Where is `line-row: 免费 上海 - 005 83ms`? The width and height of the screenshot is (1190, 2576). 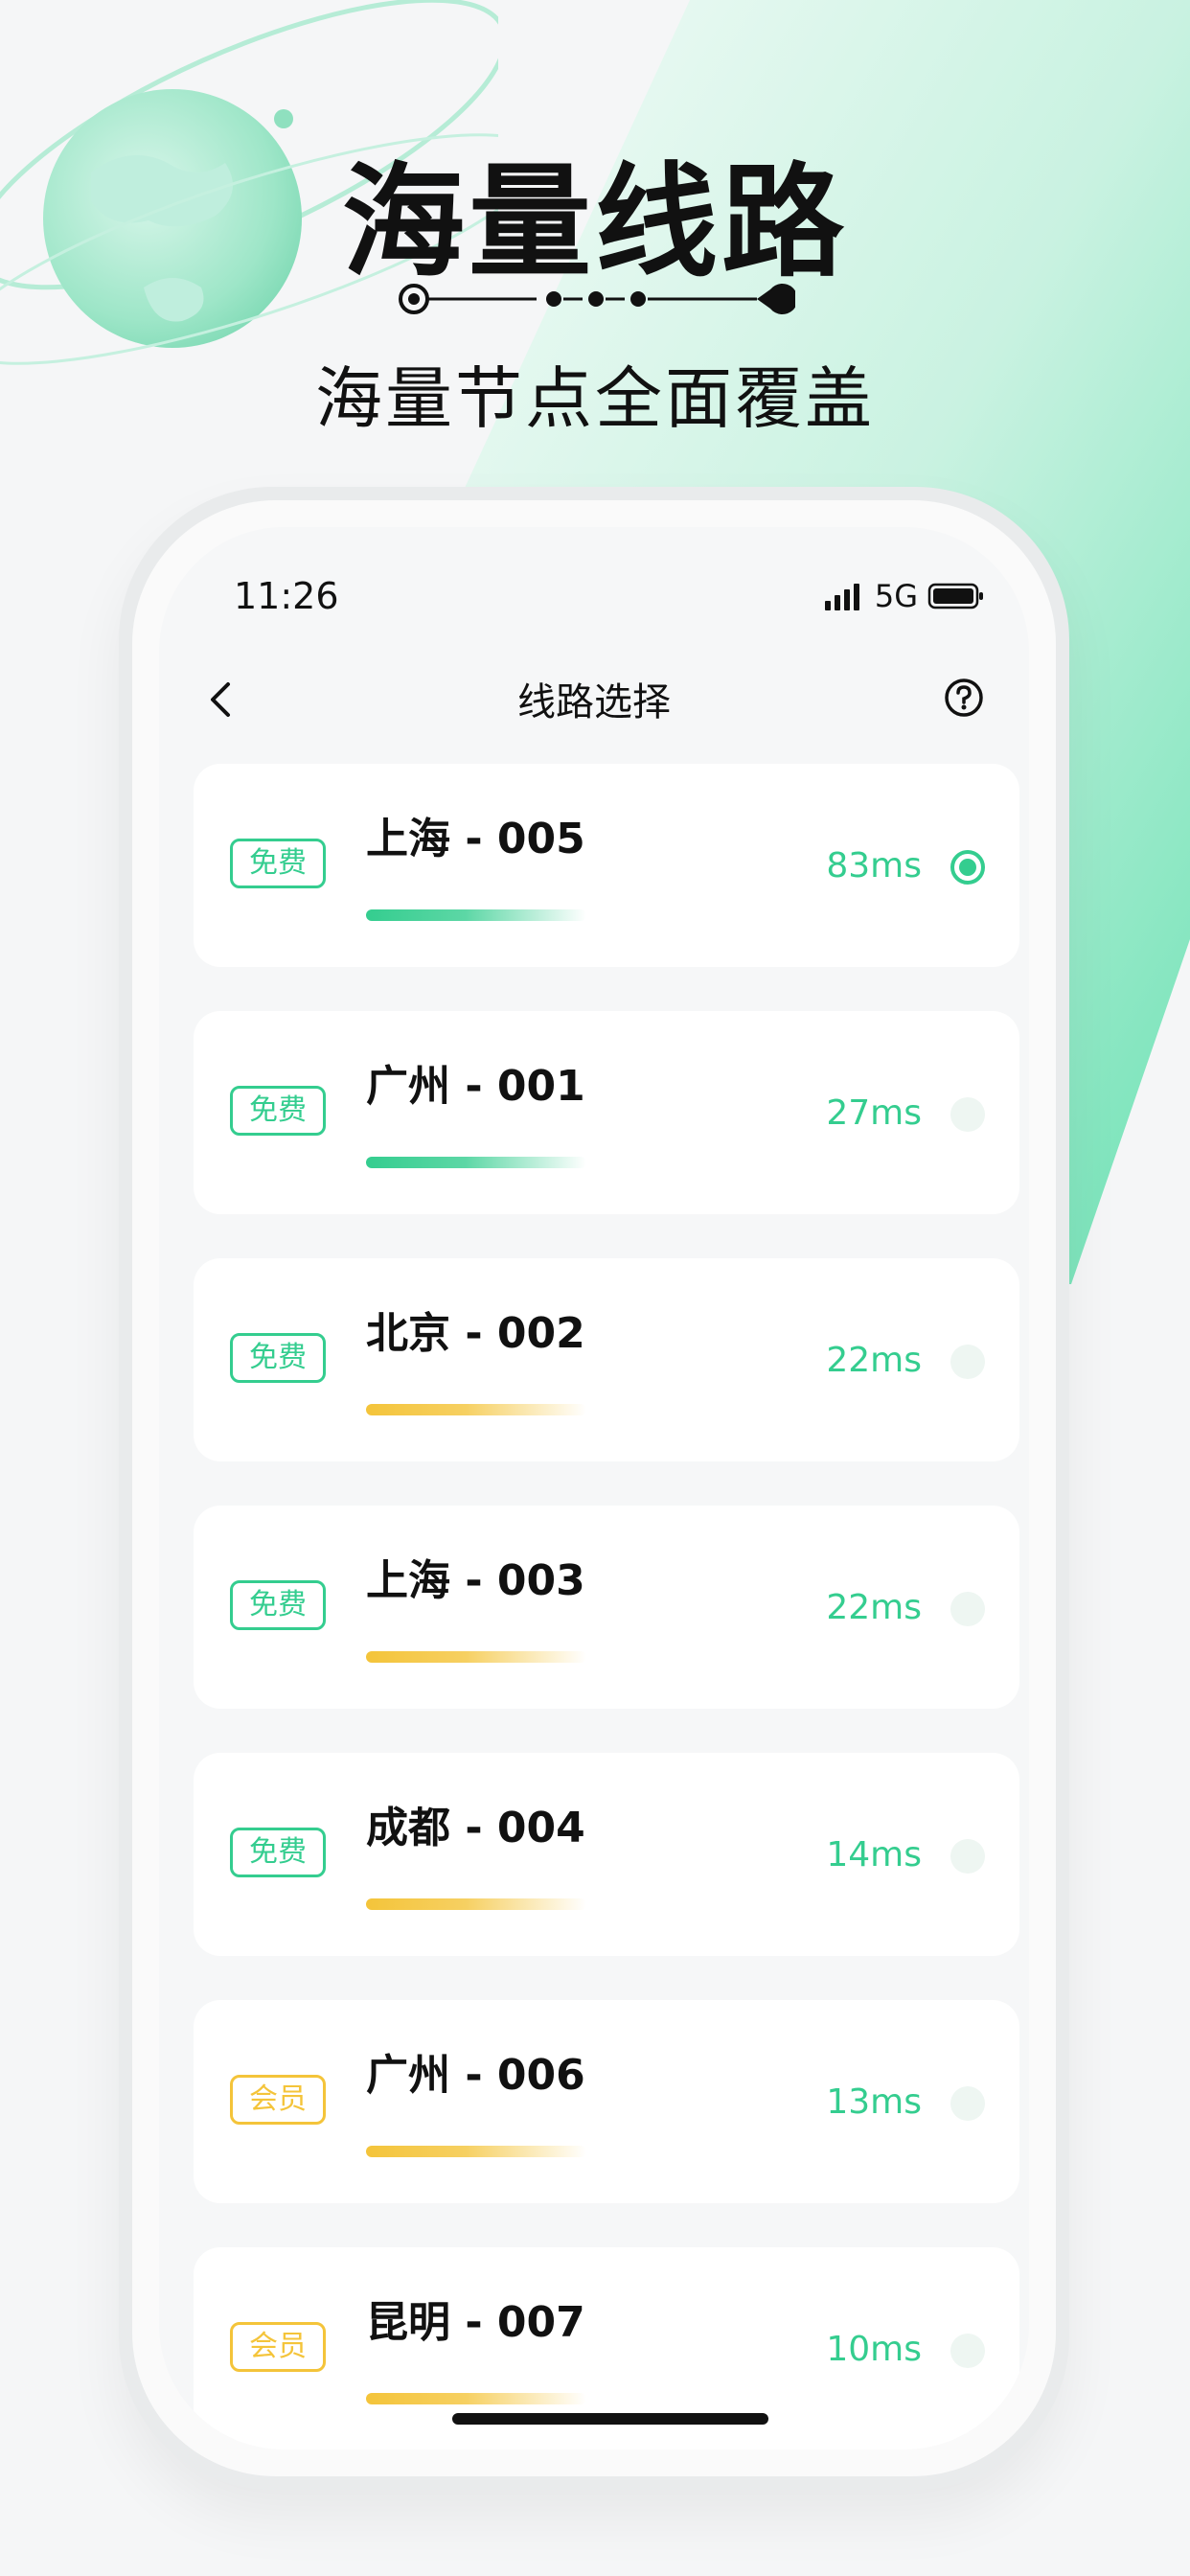
line-row: 免费 上海 - 005 83ms is located at coordinates (606, 865).